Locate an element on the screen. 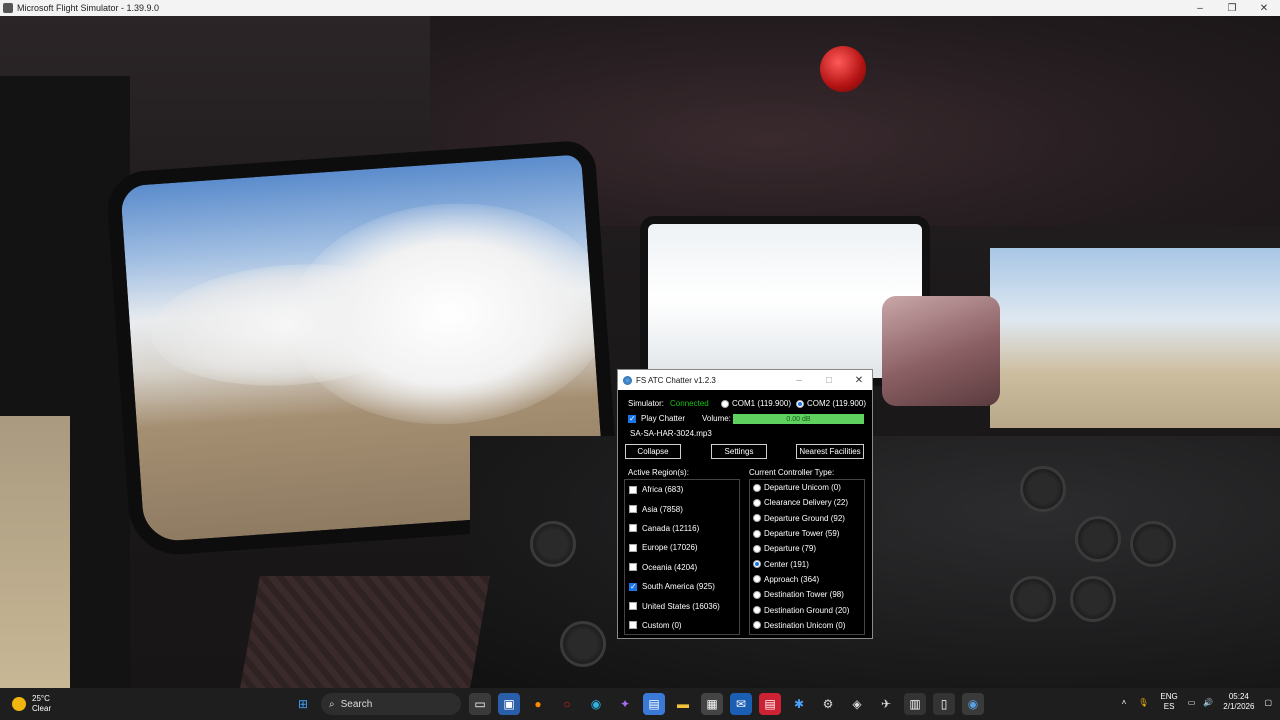 The height and width of the screenshot is (720, 1280). notification-icon: ▢ is located at coordinates (1268, 702).